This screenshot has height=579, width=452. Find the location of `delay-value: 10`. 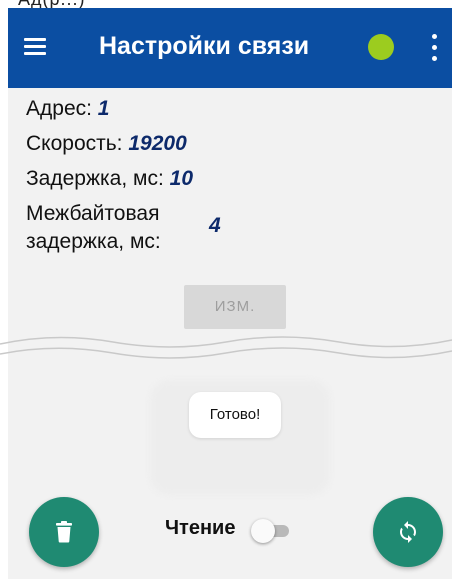

delay-value: 10 is located at coordinates (181, 178).